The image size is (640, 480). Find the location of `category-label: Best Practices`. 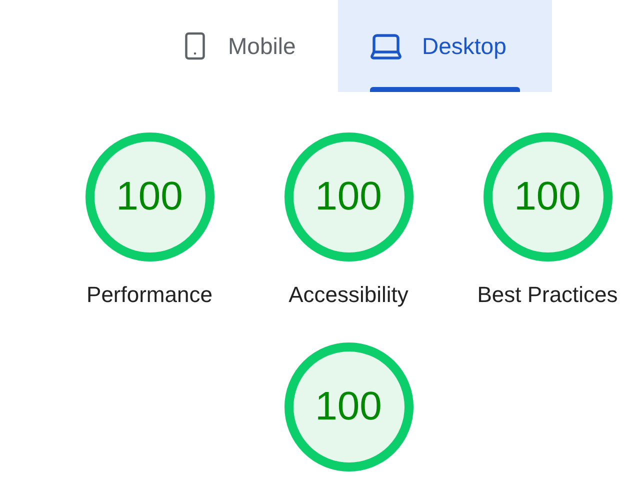

category-label: Best Practices is located at coordinates (547, 295).